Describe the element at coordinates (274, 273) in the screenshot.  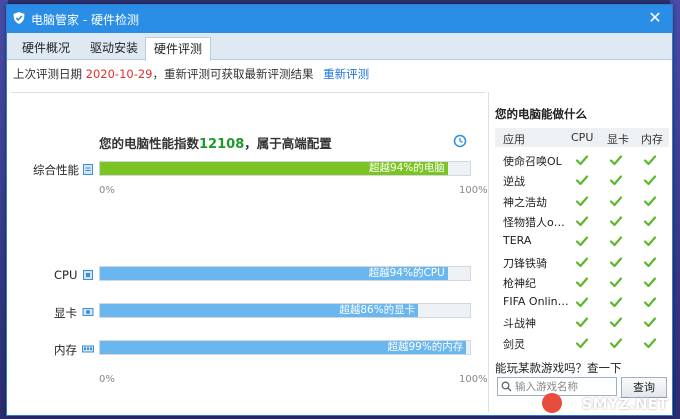
I see `cpu-bar: 超越94%的CPU` at that location.